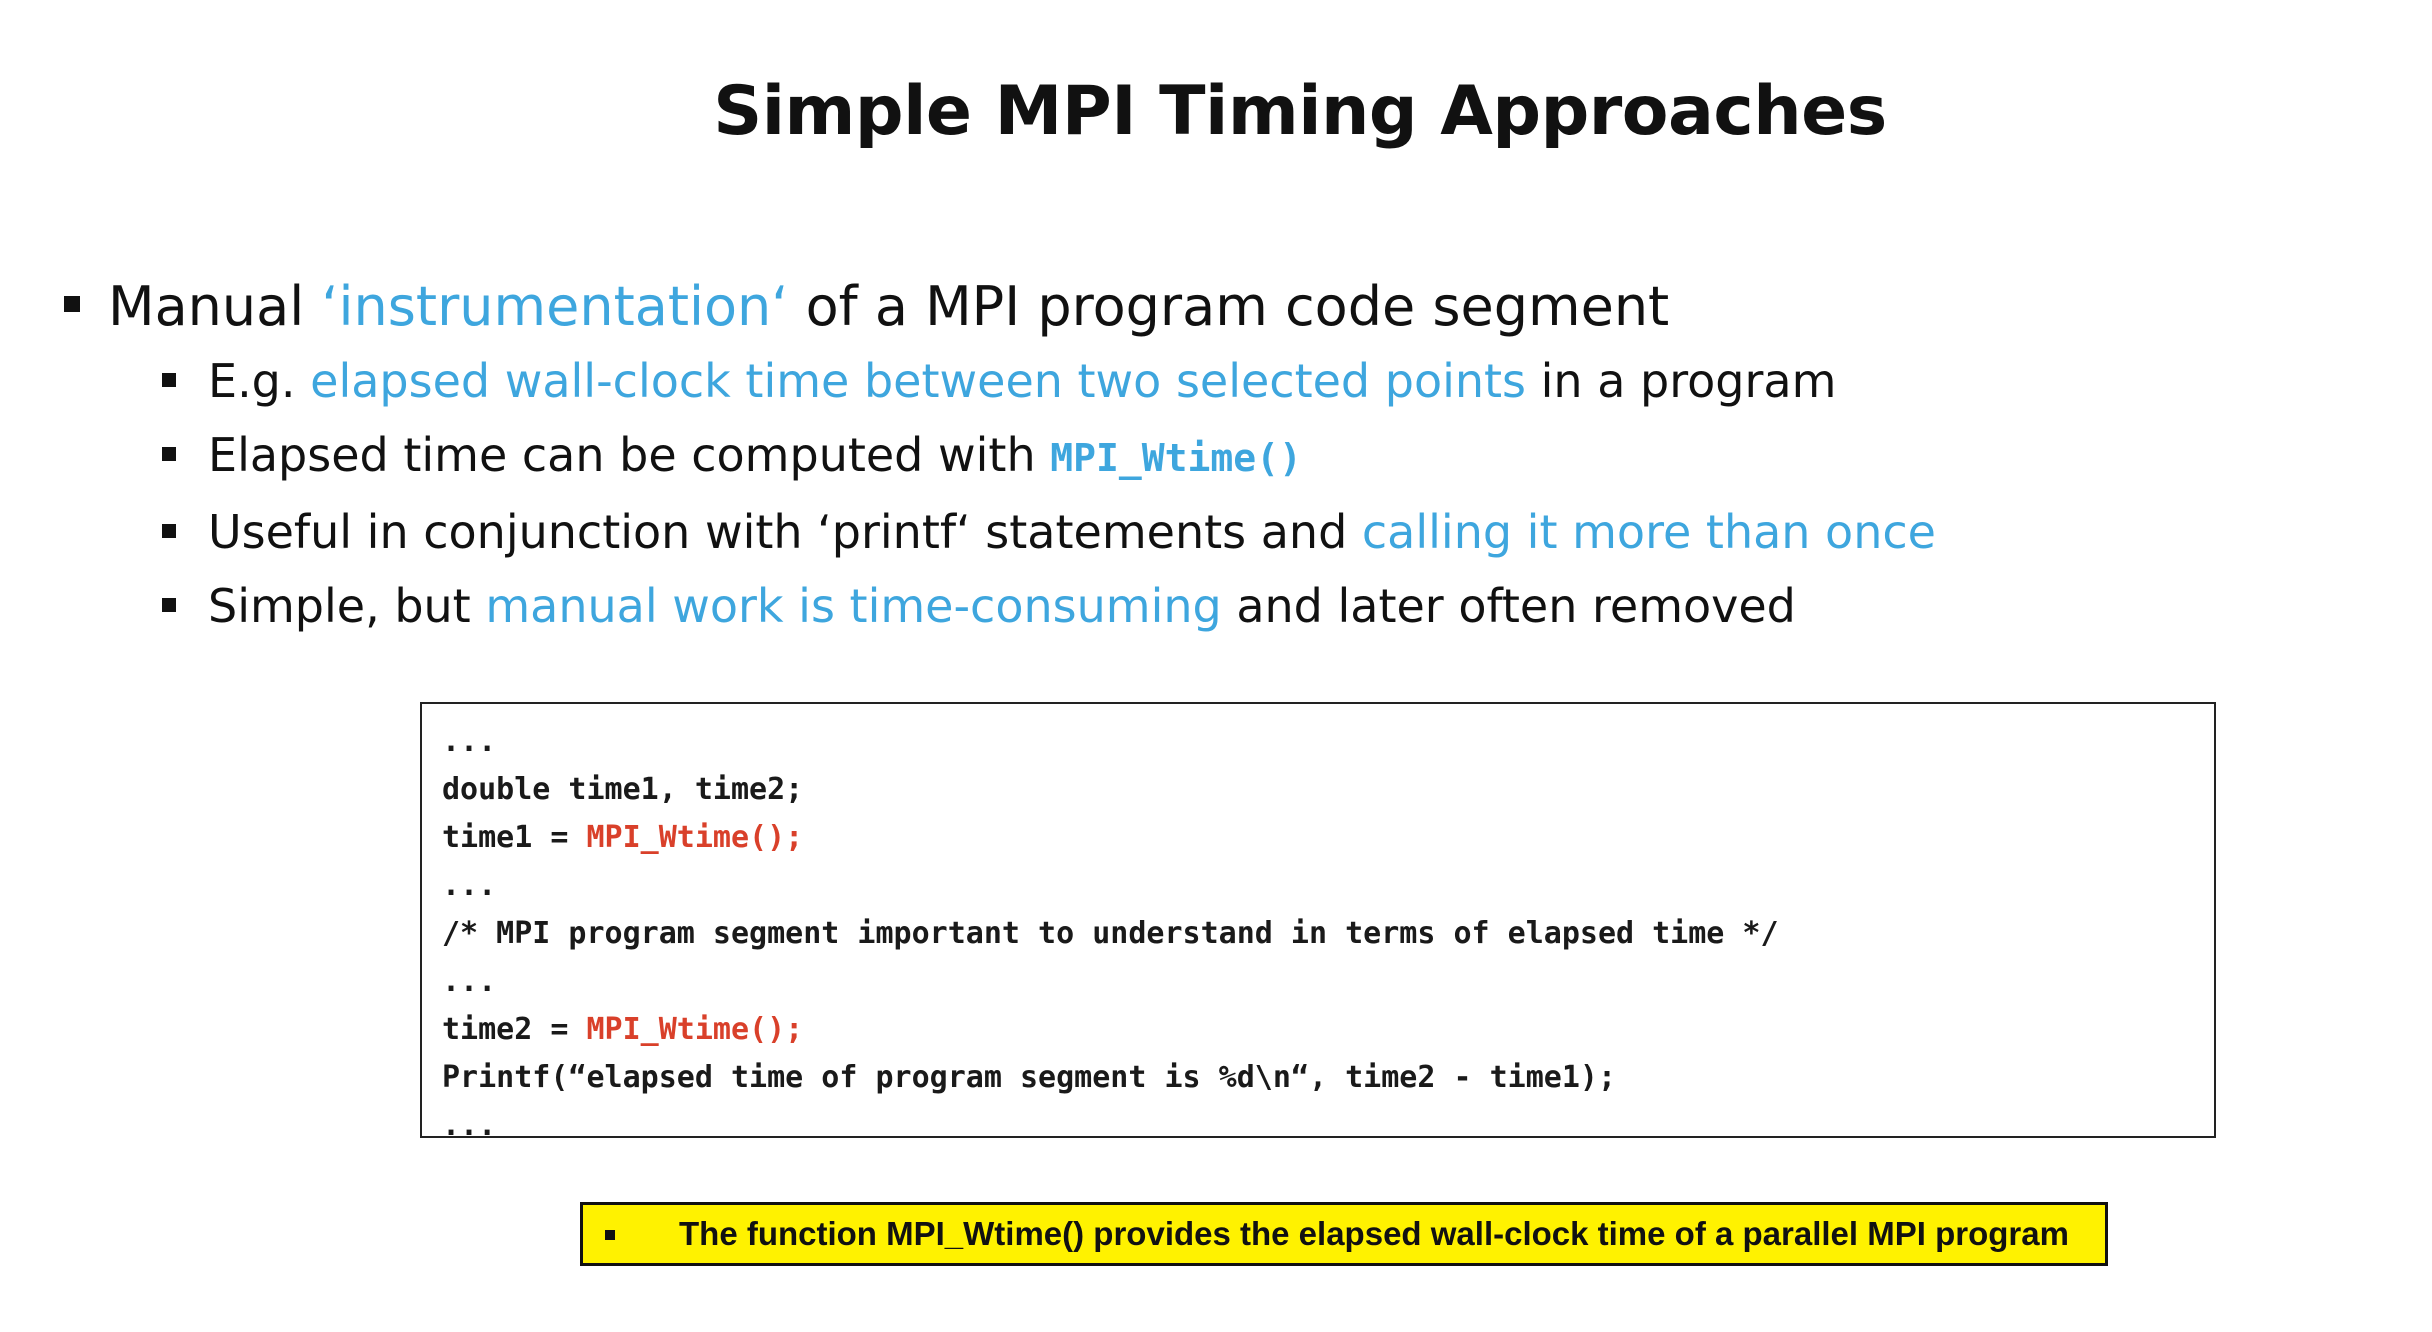 Image resolution: width=2432 pixels, height=1332 pixels. Describe the element at coordinates (555, 306) in the screenshot. I see `main-bullet-highlight: ‘instrumentation‘` at that location.